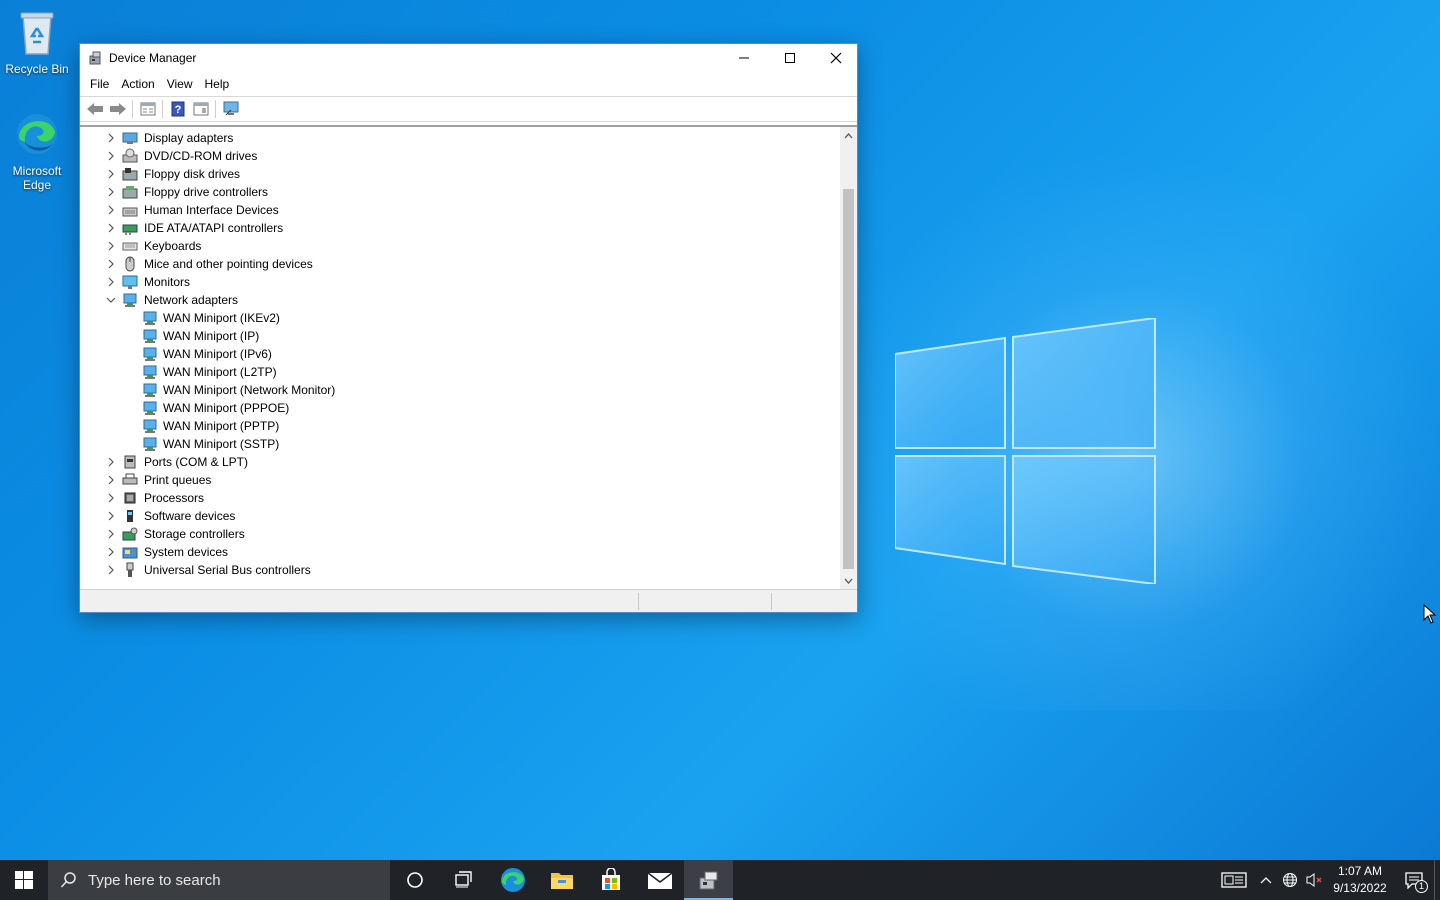 This screenshot has width=1440, height=900. I want to click on tree-category: Universal Serial Bus controllers, so click(460, 570).